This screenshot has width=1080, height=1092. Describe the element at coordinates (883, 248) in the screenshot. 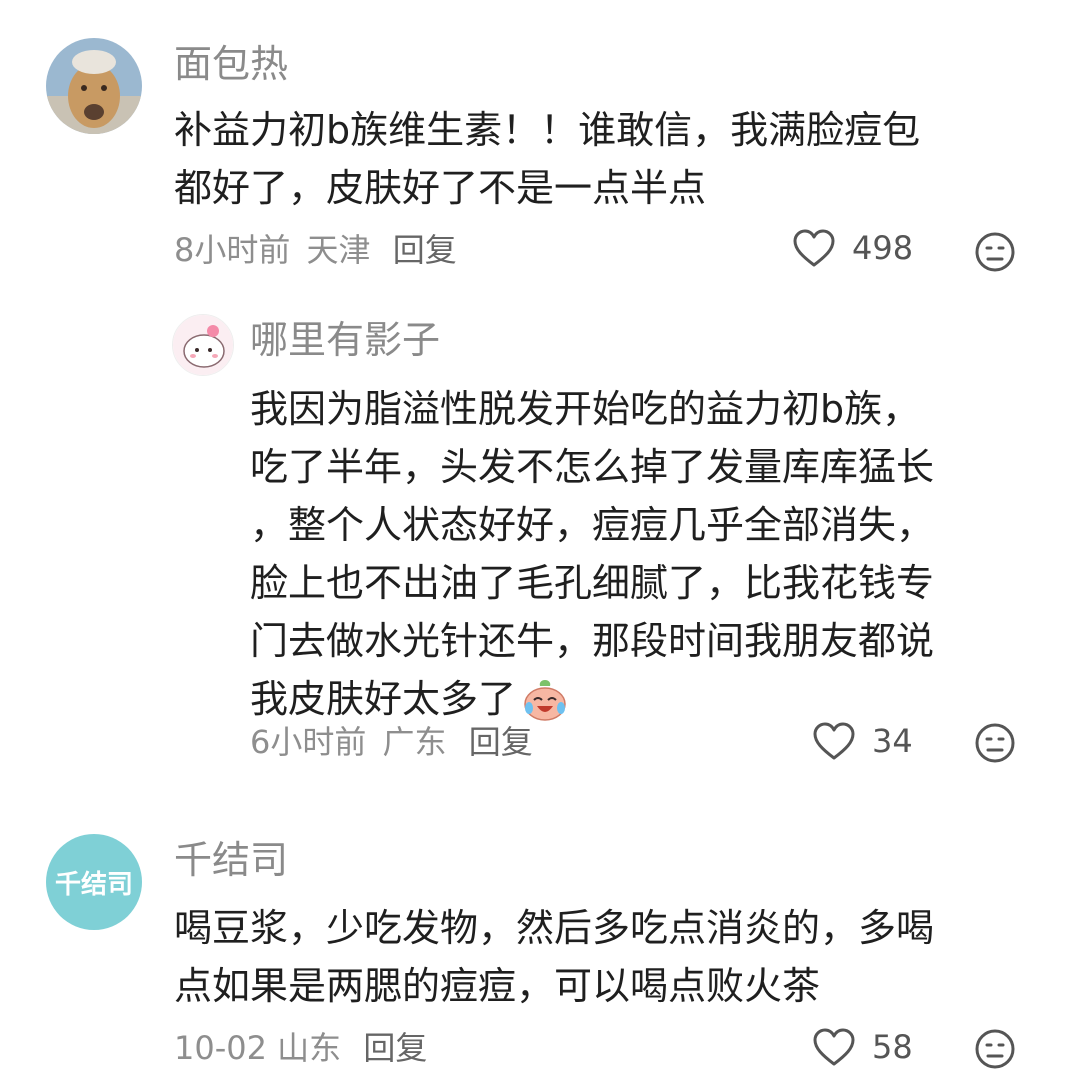

I see `like-count: 498` at that location.